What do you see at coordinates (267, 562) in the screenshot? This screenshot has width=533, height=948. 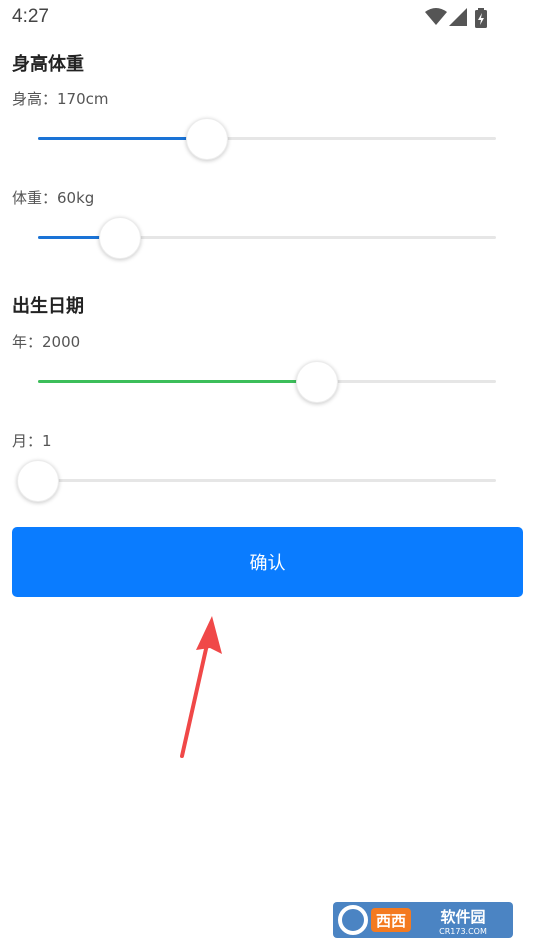 I see `confirm-button: 确认` at bounding box center [267, 562].